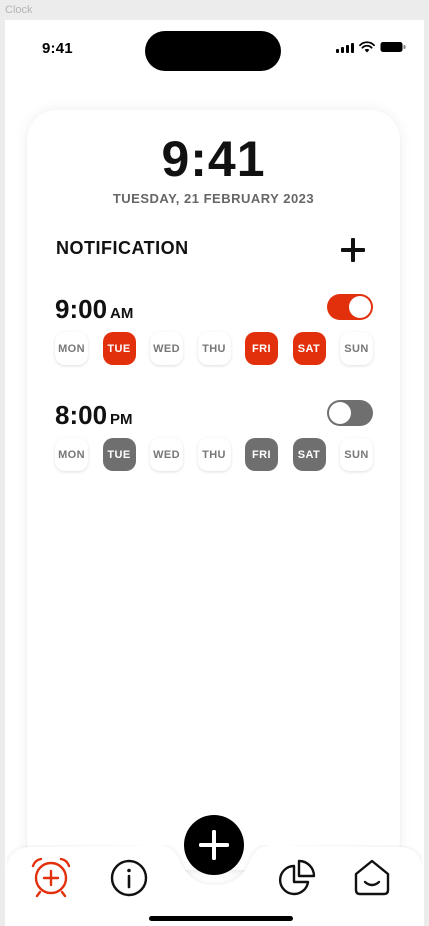  I want to click on alarm-time: 8:00 PM, so click(94, 415).